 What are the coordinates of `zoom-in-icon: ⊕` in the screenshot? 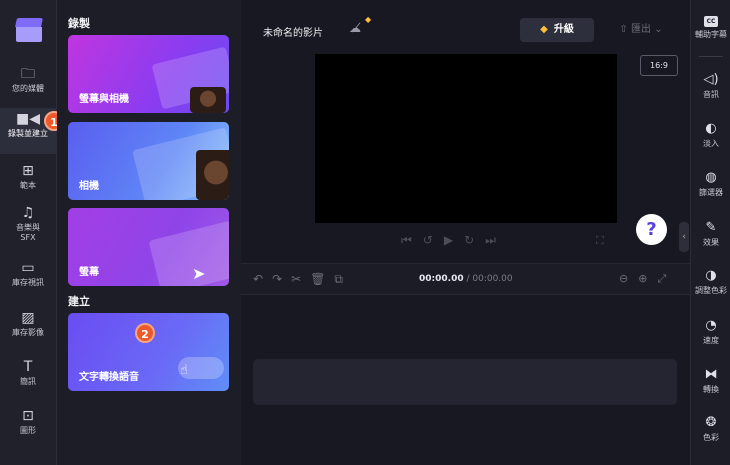 It's located at (647, 278).